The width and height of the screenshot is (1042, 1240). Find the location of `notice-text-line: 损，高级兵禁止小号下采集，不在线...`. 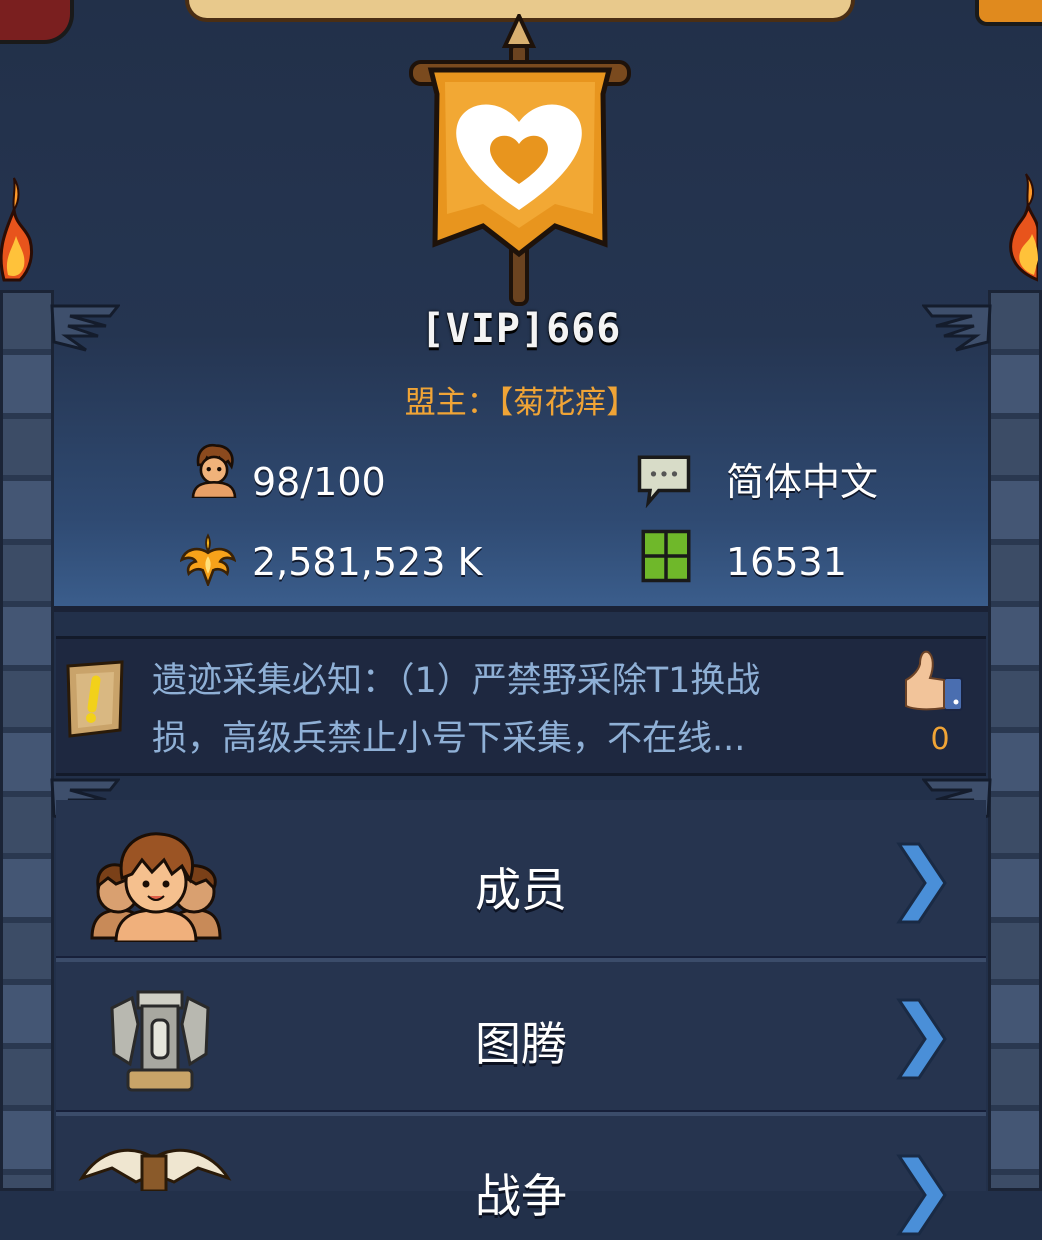

notice-text-line: 损，高级兵禁止小号下采集，不在线... is located at coordinates (449, 739).